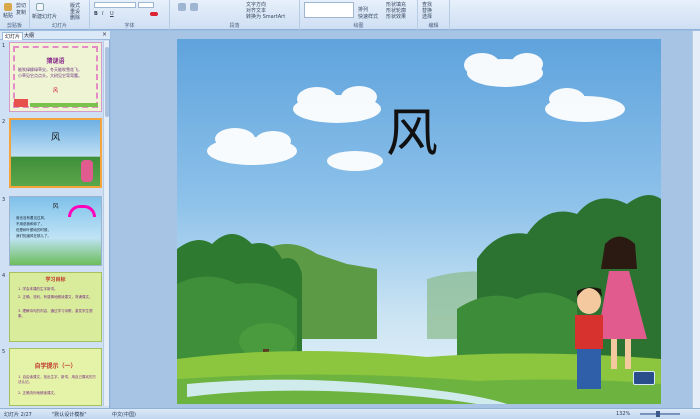 The width and height of the screenshot is (700, 419). What do you see at coordinates (21, 5) in the screenshot?
I see `cut-button: 剪切` at bounding box center [21, 5].